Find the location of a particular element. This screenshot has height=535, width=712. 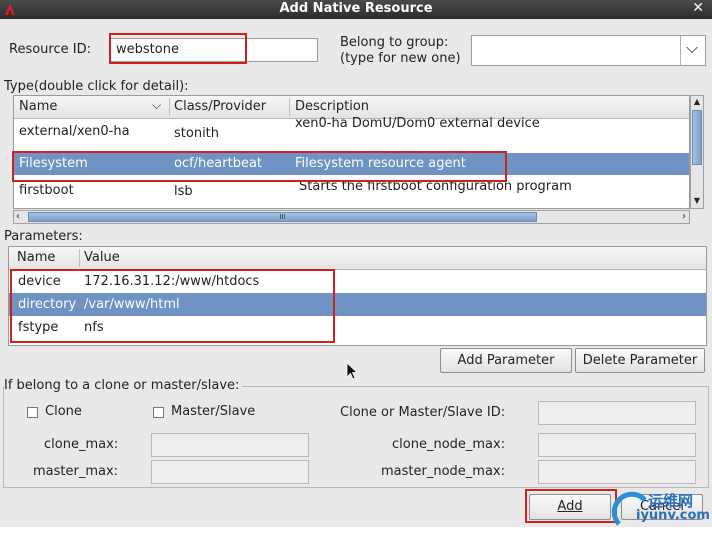

parameter-value: /var/www/html is located at coordinates (132, 304).